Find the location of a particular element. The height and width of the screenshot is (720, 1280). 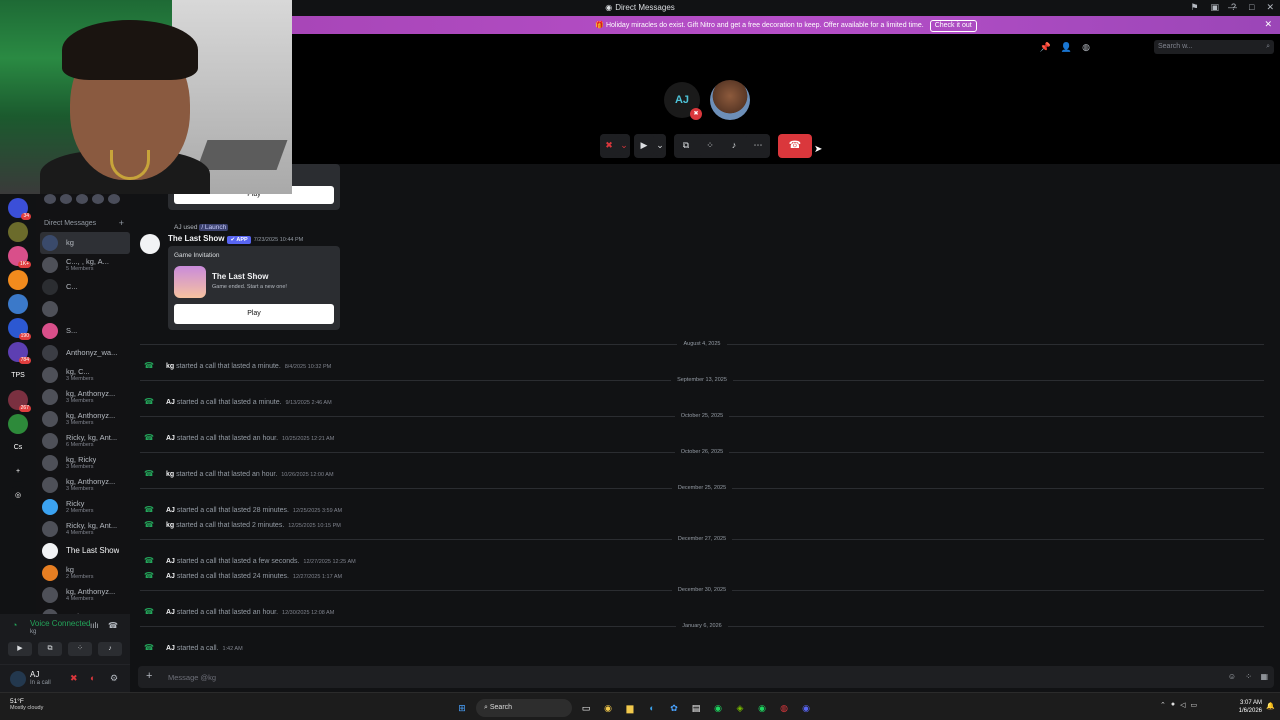

photos-icon: ✿ is located at coordinates (674, 708).